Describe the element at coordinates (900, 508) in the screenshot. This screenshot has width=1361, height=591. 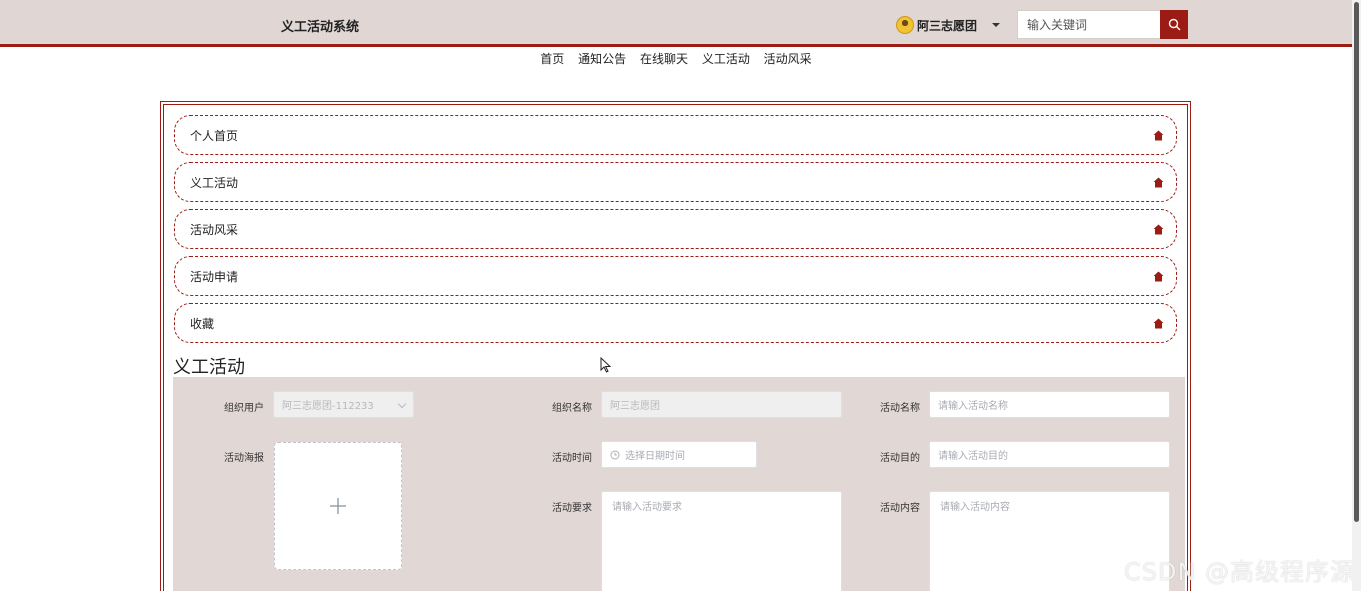
I see `content-label: 活动内容` at that location.